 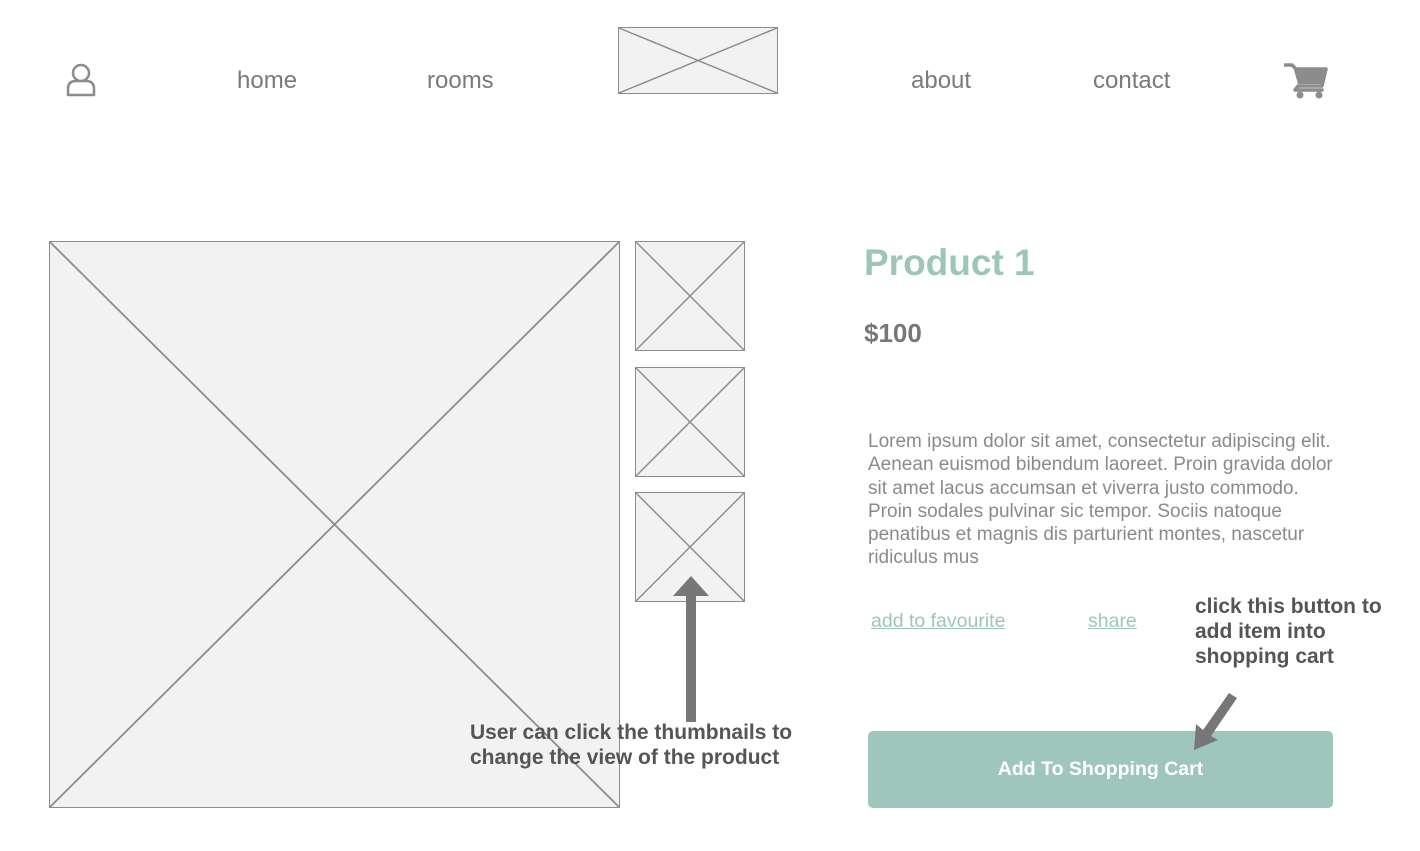 I want to click on cart-annotation-line3: shopping cart, so click(x=1264, y=656).